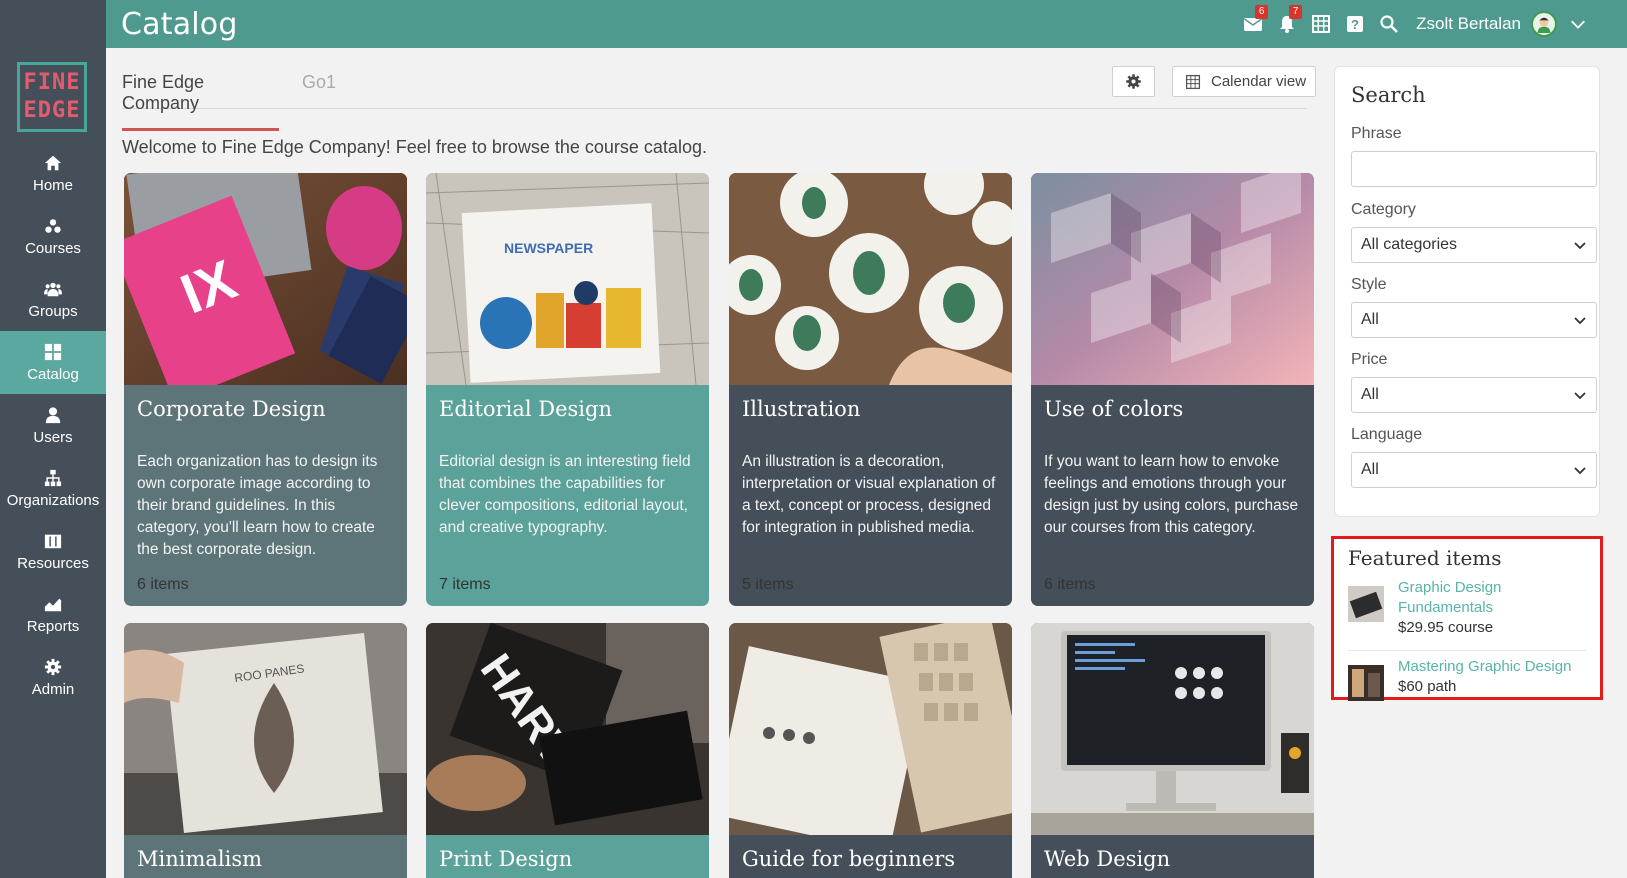 The image size is (1627, 878). What do you see at coordinates (53, 351) in the screenshot?
I see `catalog-icon` at bounding box center [53, 351].